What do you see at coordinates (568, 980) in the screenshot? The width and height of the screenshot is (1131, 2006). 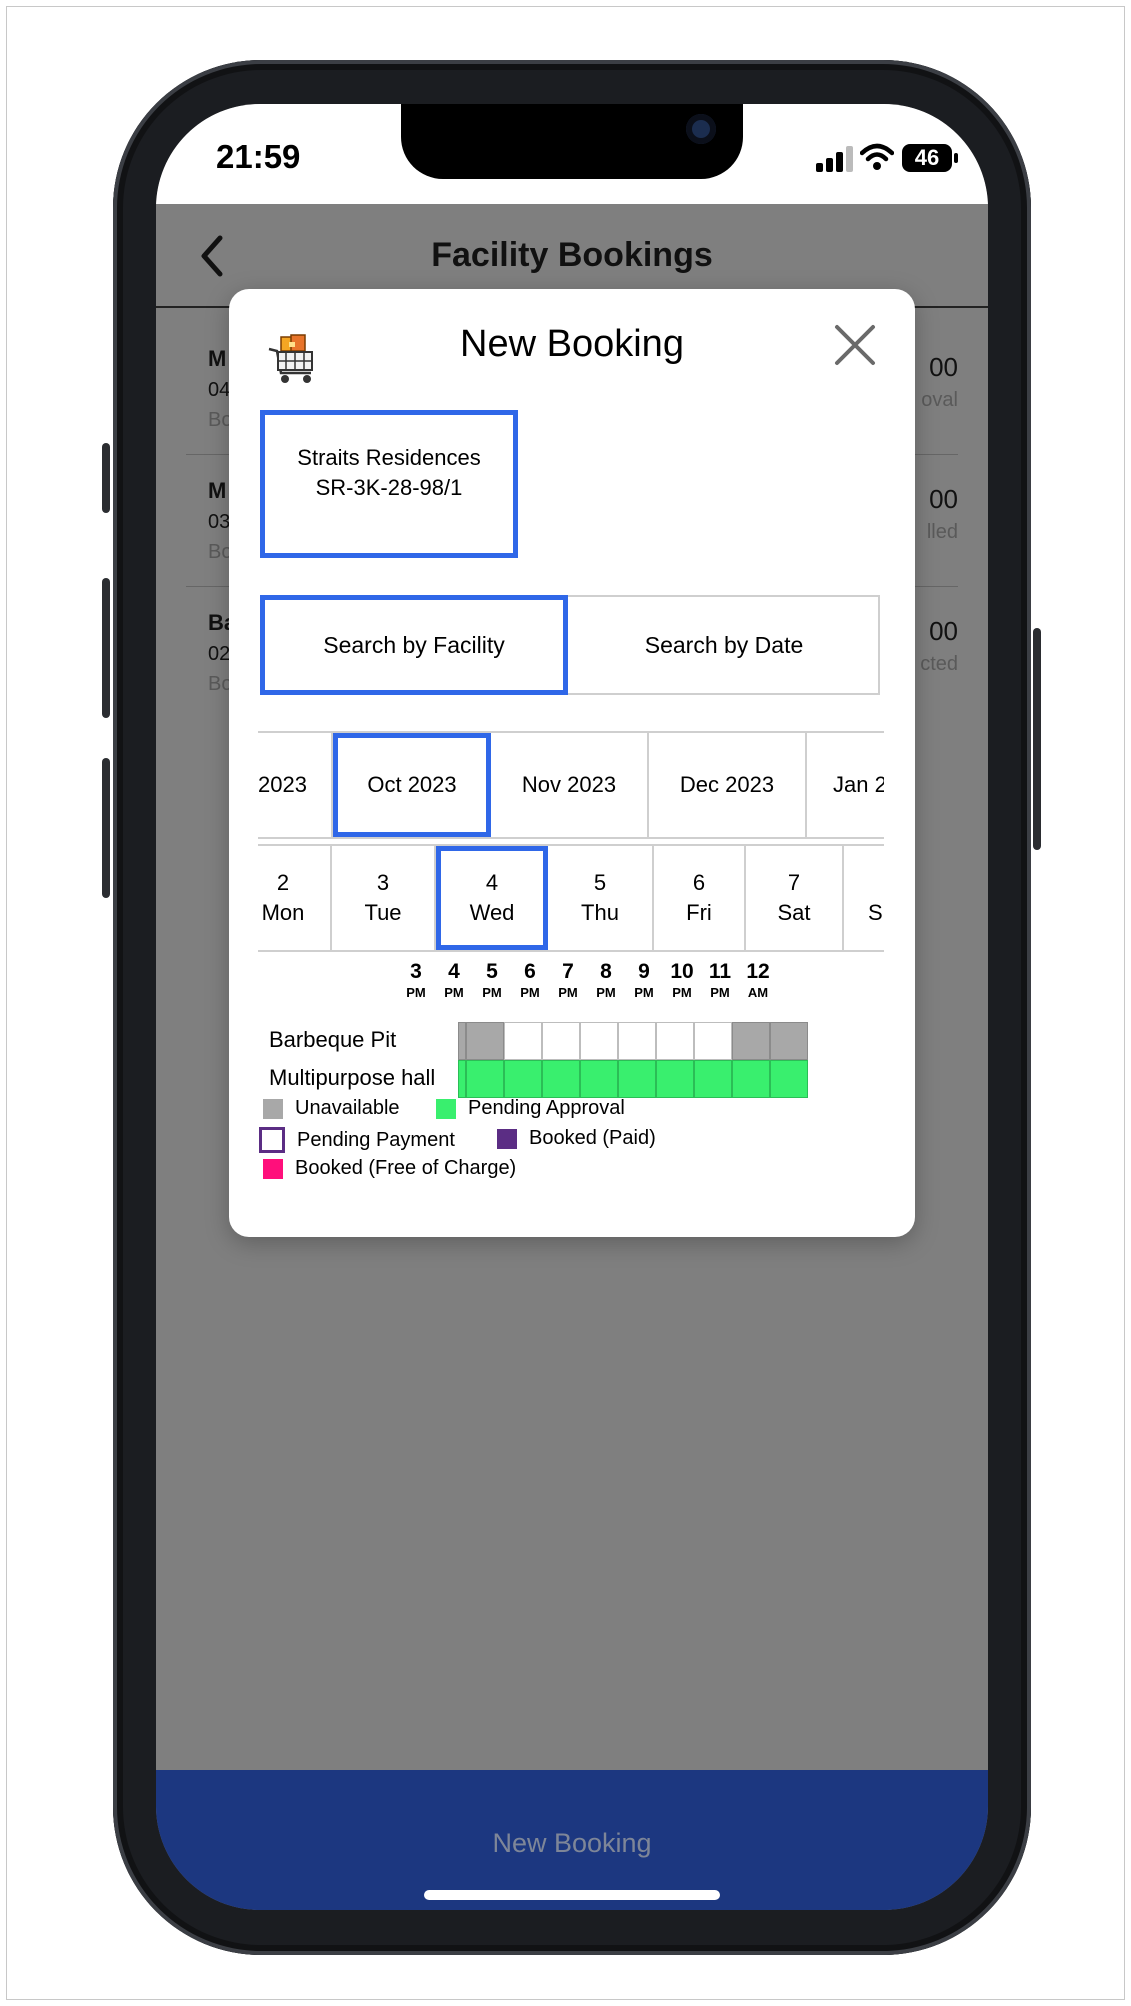 I see `time-label: 7 PM` at bounding box center [568, 980].